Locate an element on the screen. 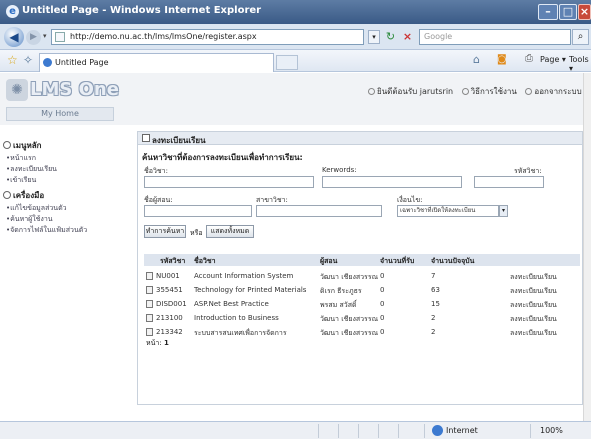  history-dropdown-icon: ▾ is located at coordinates (45, 36).